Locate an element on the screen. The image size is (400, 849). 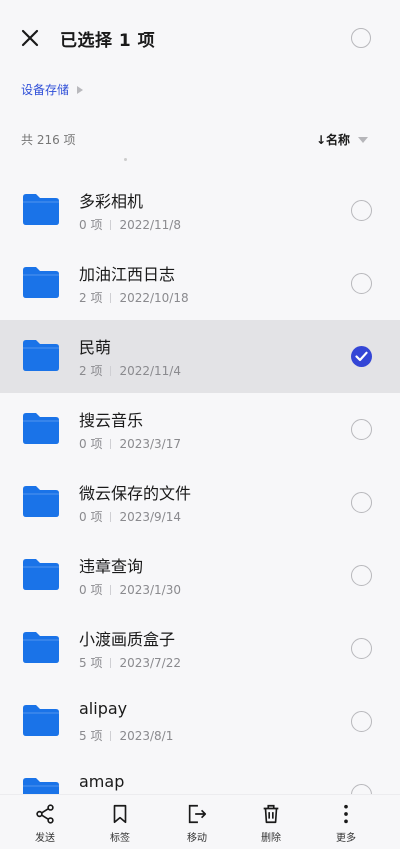
file-meta: 5 项 2023/7/22 is located at coordinates (130, 662).